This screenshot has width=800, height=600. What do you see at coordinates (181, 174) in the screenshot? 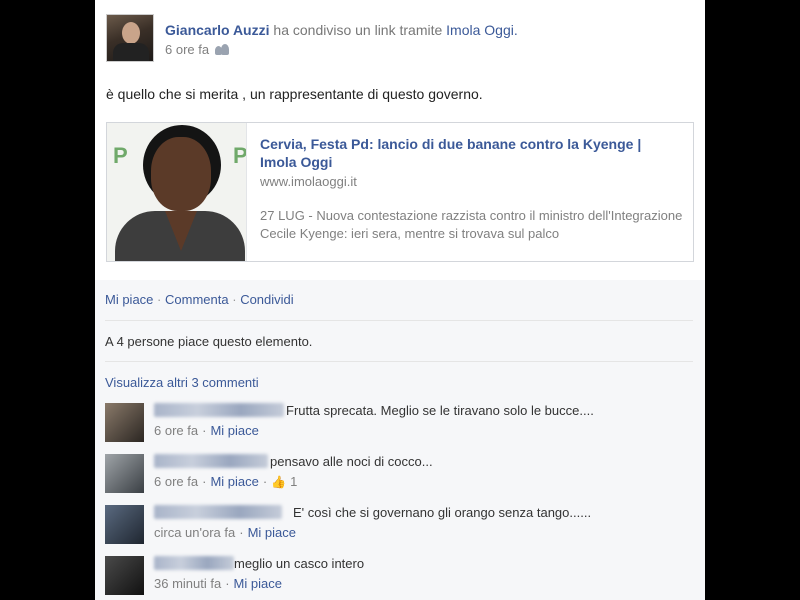
I see `thumb-face` at bounding box center [181, 174].